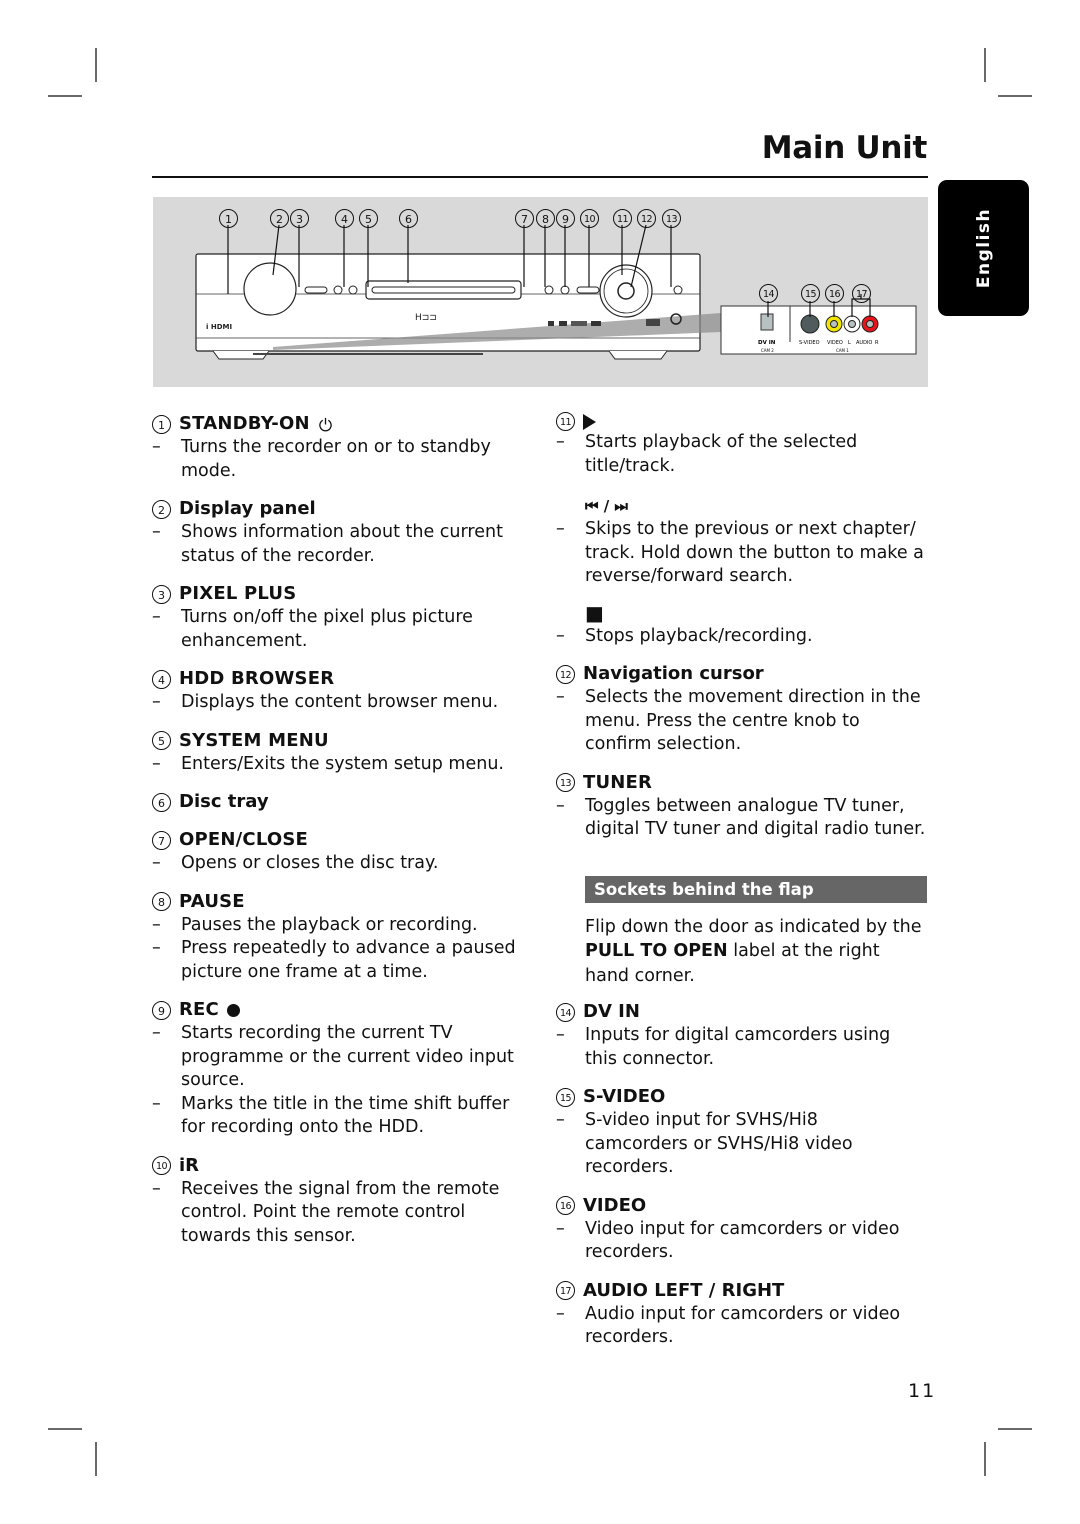 Image resolution: width=1080 pixels, height=1524 pixels. What do you see at coordinates (849, 343) in the screenshot?
I see `audio-l-label: L` at bounding box center [849, 343].